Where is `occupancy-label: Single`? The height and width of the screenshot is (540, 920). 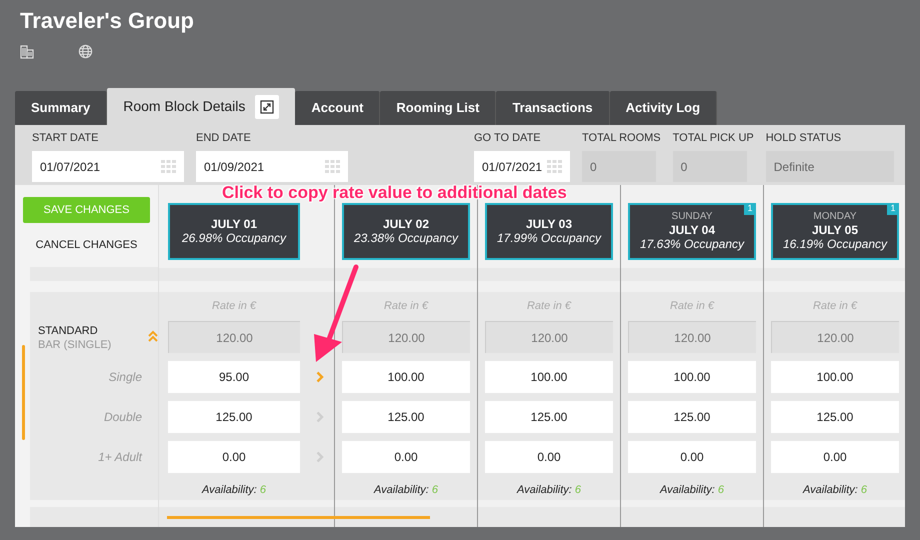
occupancy-label: Single is located at coordinates (125, 377).